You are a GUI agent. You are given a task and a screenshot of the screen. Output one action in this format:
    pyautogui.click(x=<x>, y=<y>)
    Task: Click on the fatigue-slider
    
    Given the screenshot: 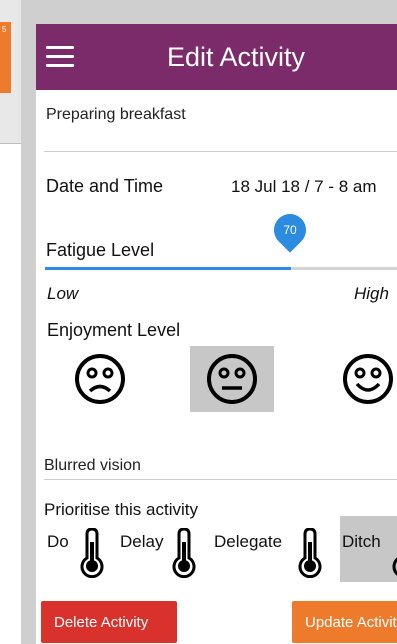 What is the action you would take?
    pyautogui.click(x=221, y=268)
    